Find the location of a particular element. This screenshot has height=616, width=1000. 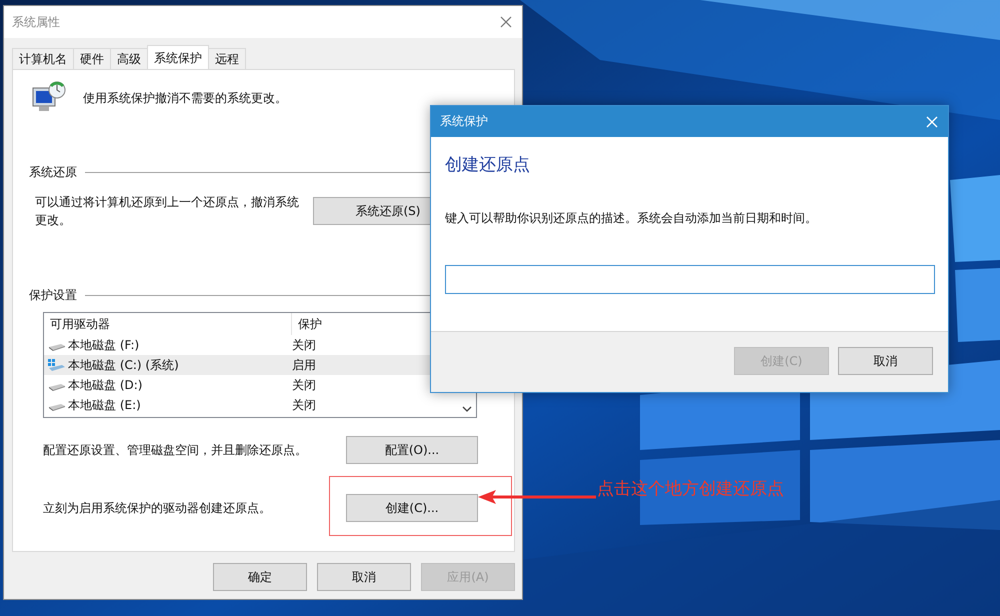

drive-name: 本地磁盘 (E:) is located at coordinates (104, 405).